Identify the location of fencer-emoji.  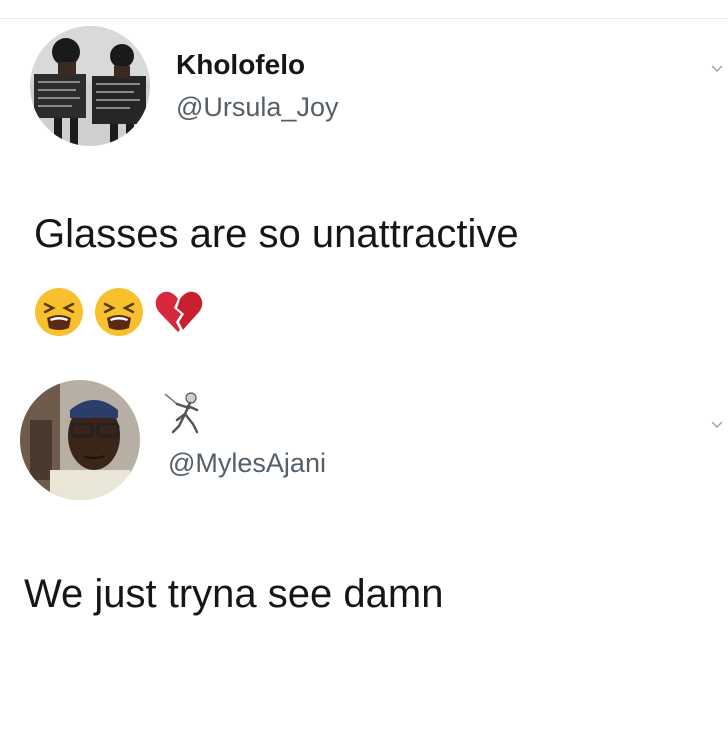
(181, 413).